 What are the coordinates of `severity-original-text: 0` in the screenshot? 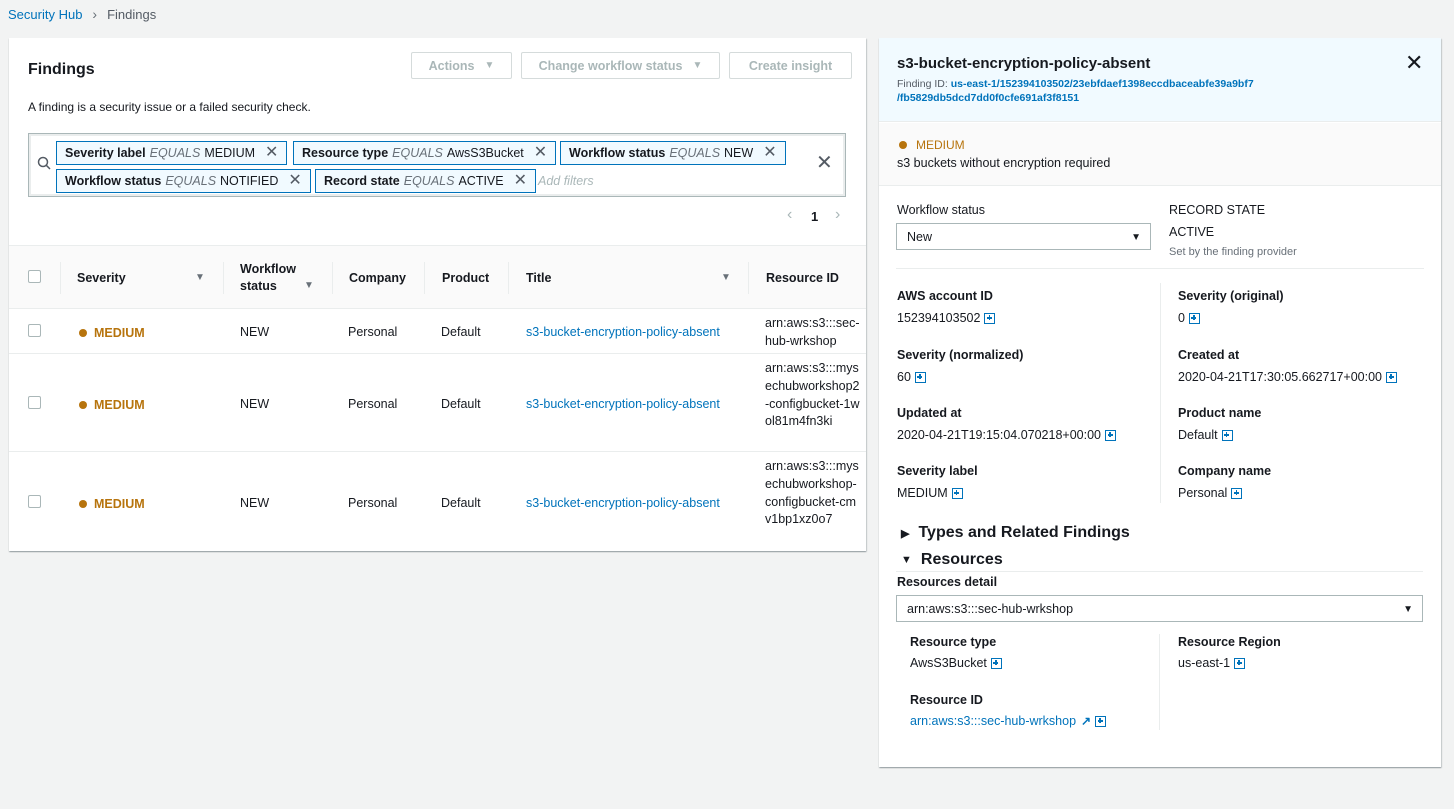 It's located at (1181, 318).